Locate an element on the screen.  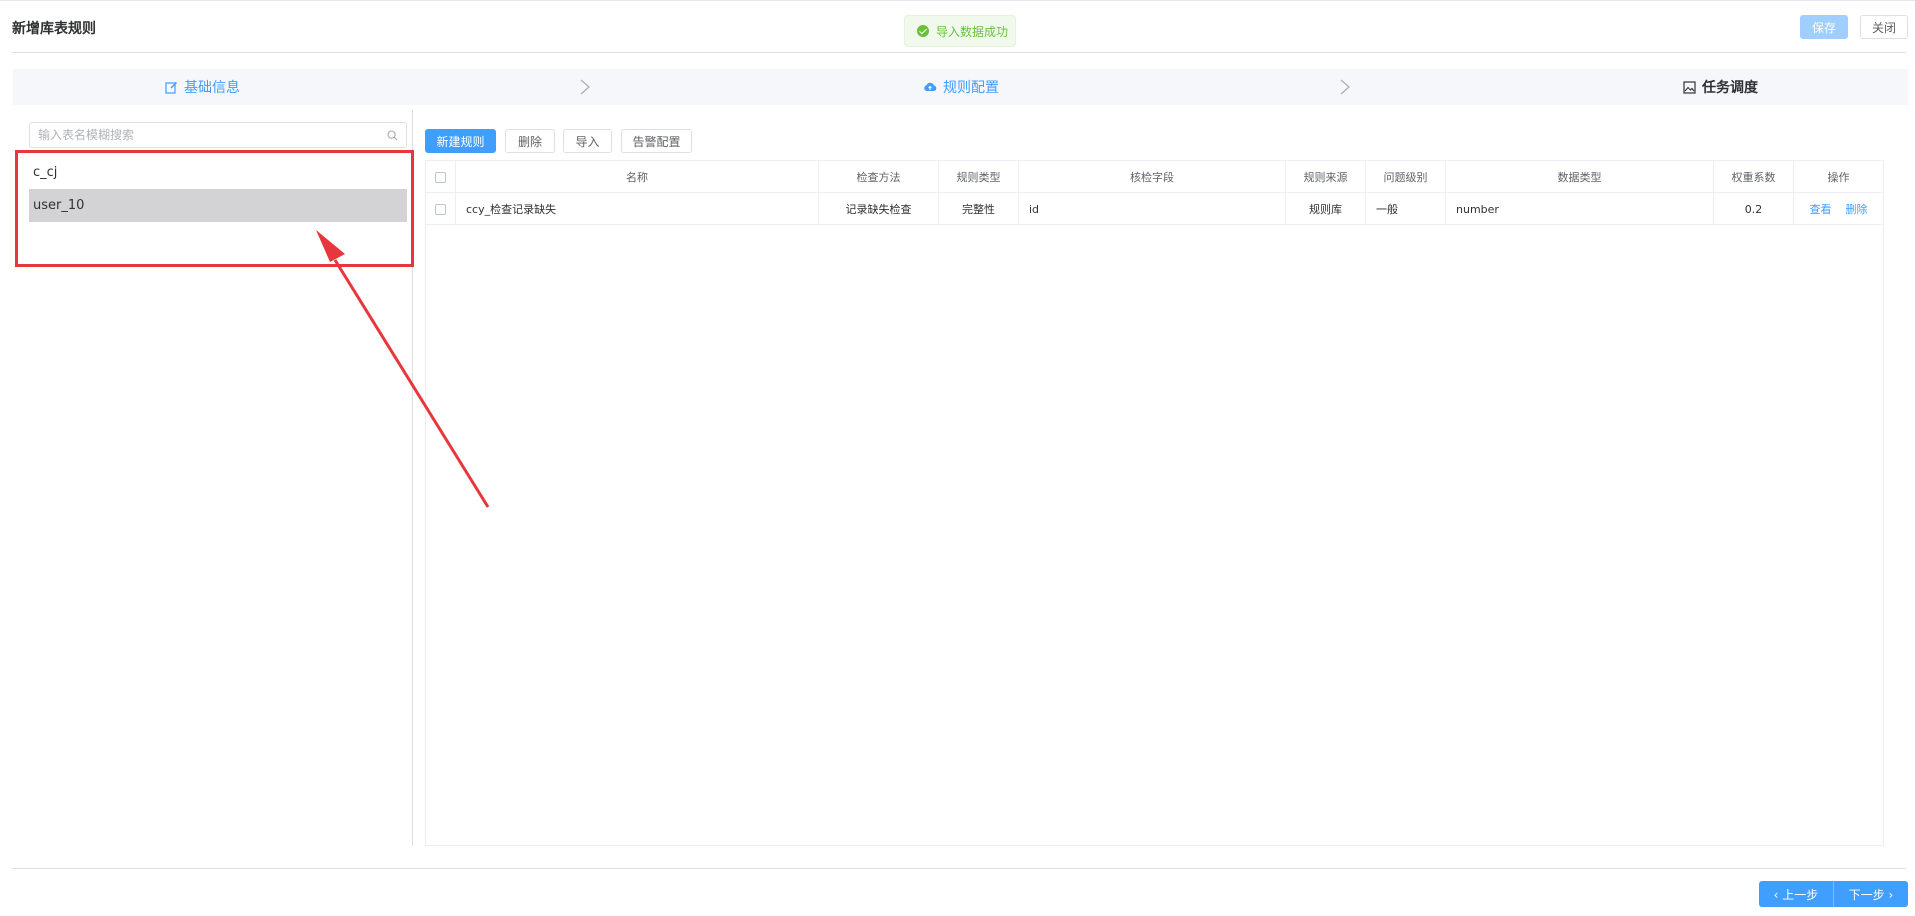
table-name: user_10 is located at coordinates (59, 205).